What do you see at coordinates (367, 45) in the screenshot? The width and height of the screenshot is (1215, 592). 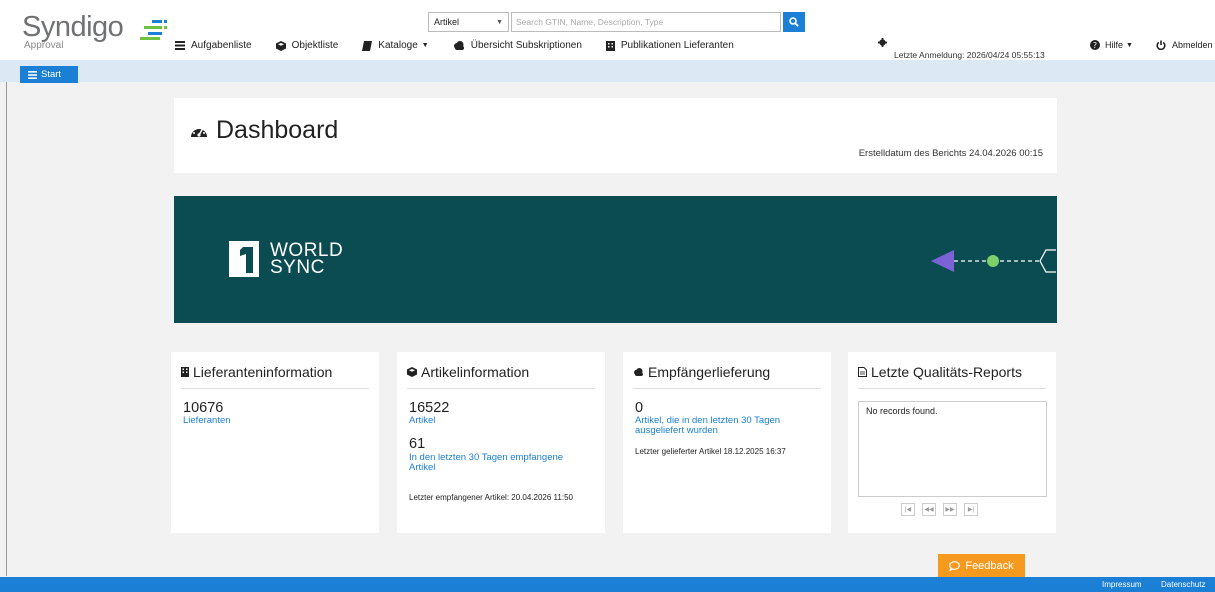 I see `book-icon` at bounding box center [367, 45].